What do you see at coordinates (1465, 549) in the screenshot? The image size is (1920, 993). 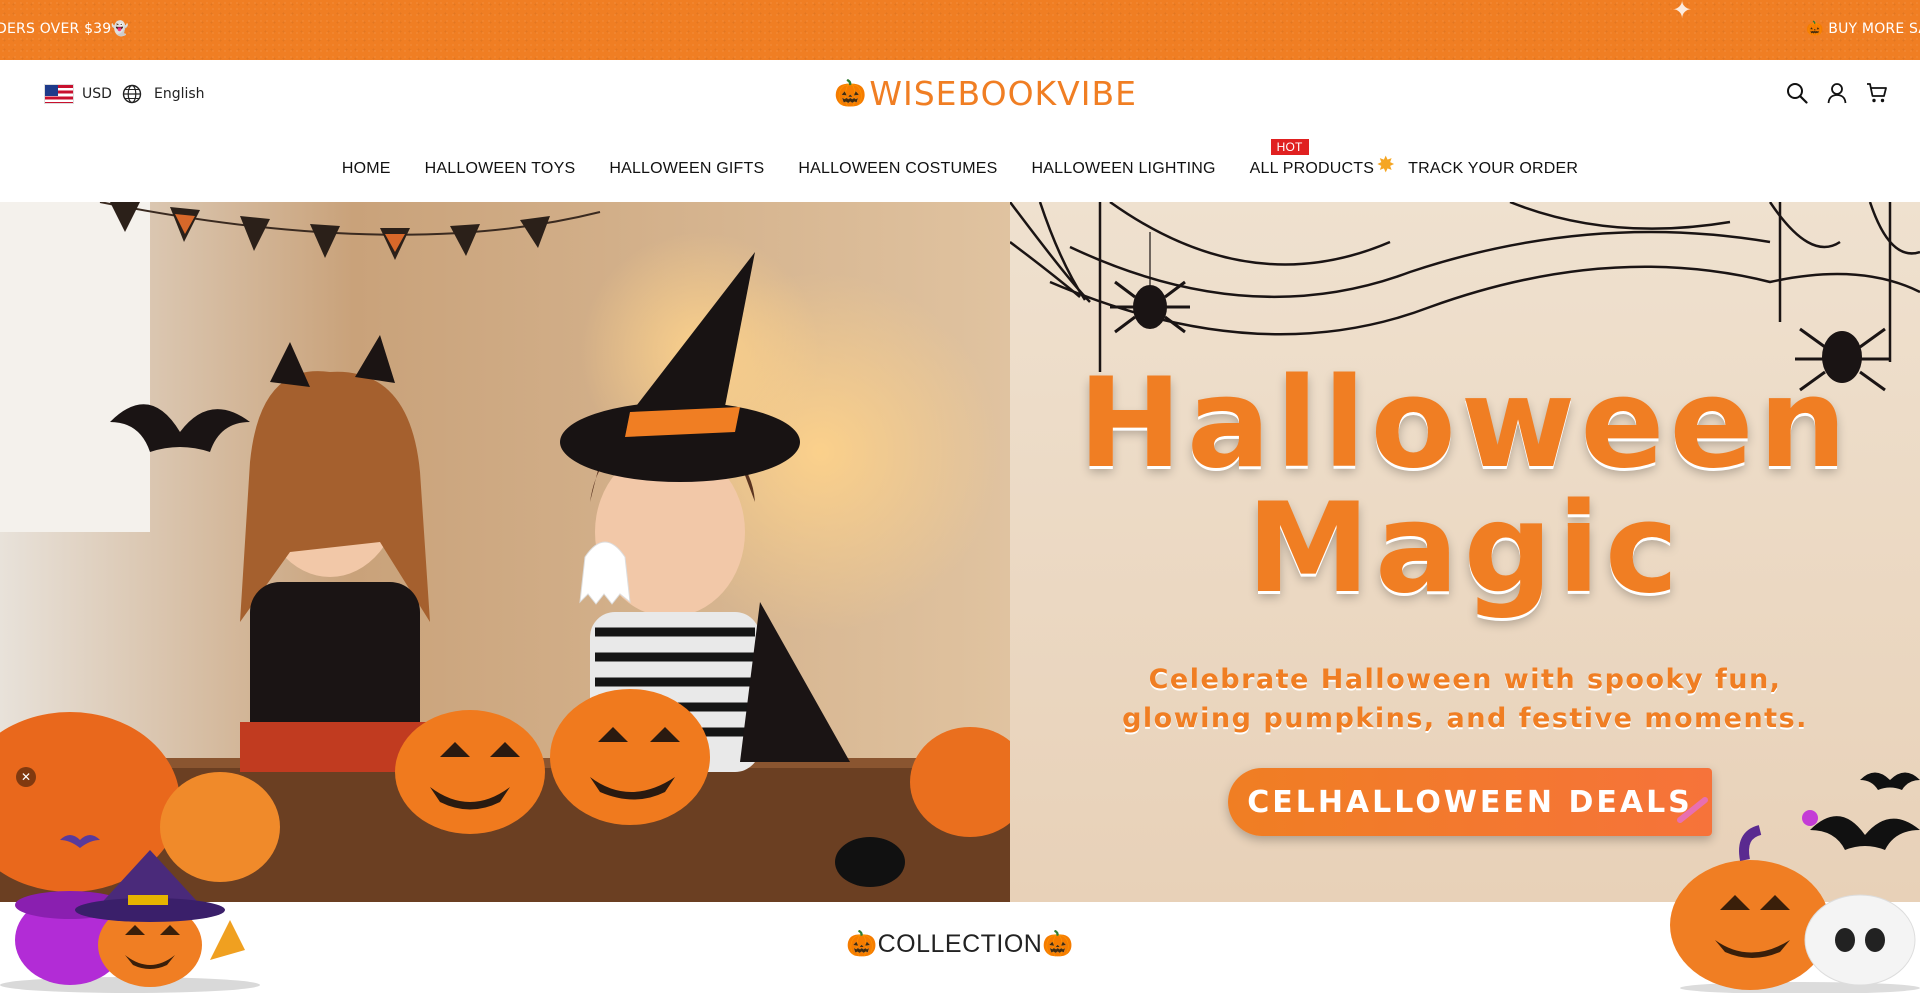 I see `hero-title-line2: Magic` at bounding box center [1465, 549].